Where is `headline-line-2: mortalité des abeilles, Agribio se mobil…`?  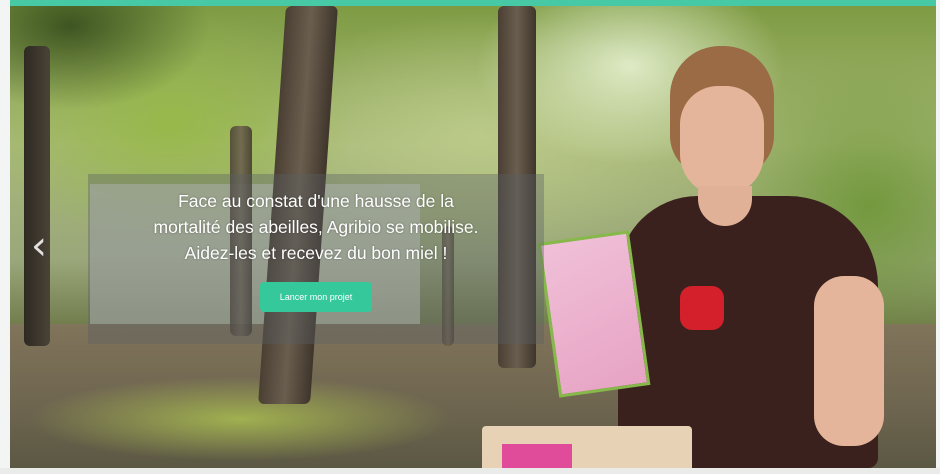
headline-line-2: mortalité des abeilles, Agribio se mobil… is located at coordinates (316, 227).